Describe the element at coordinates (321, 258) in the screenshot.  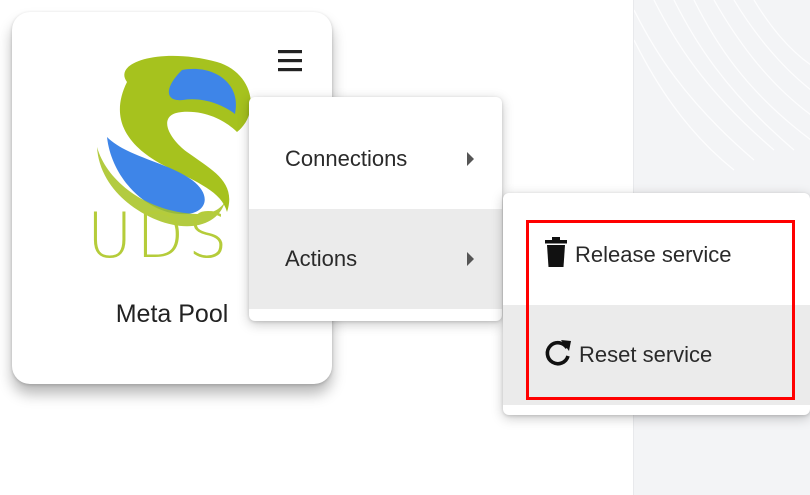
I see `menu-item-label: Actions` at that location.